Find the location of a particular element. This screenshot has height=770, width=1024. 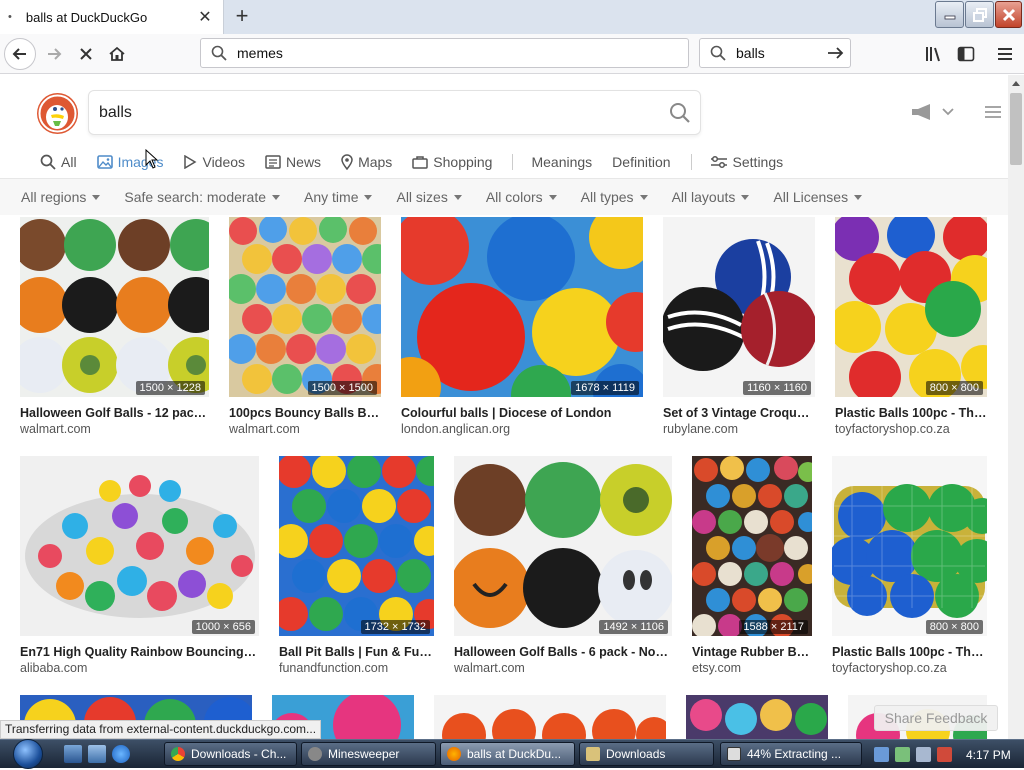

filter-time: Any time is located at coordinates (338, 197).